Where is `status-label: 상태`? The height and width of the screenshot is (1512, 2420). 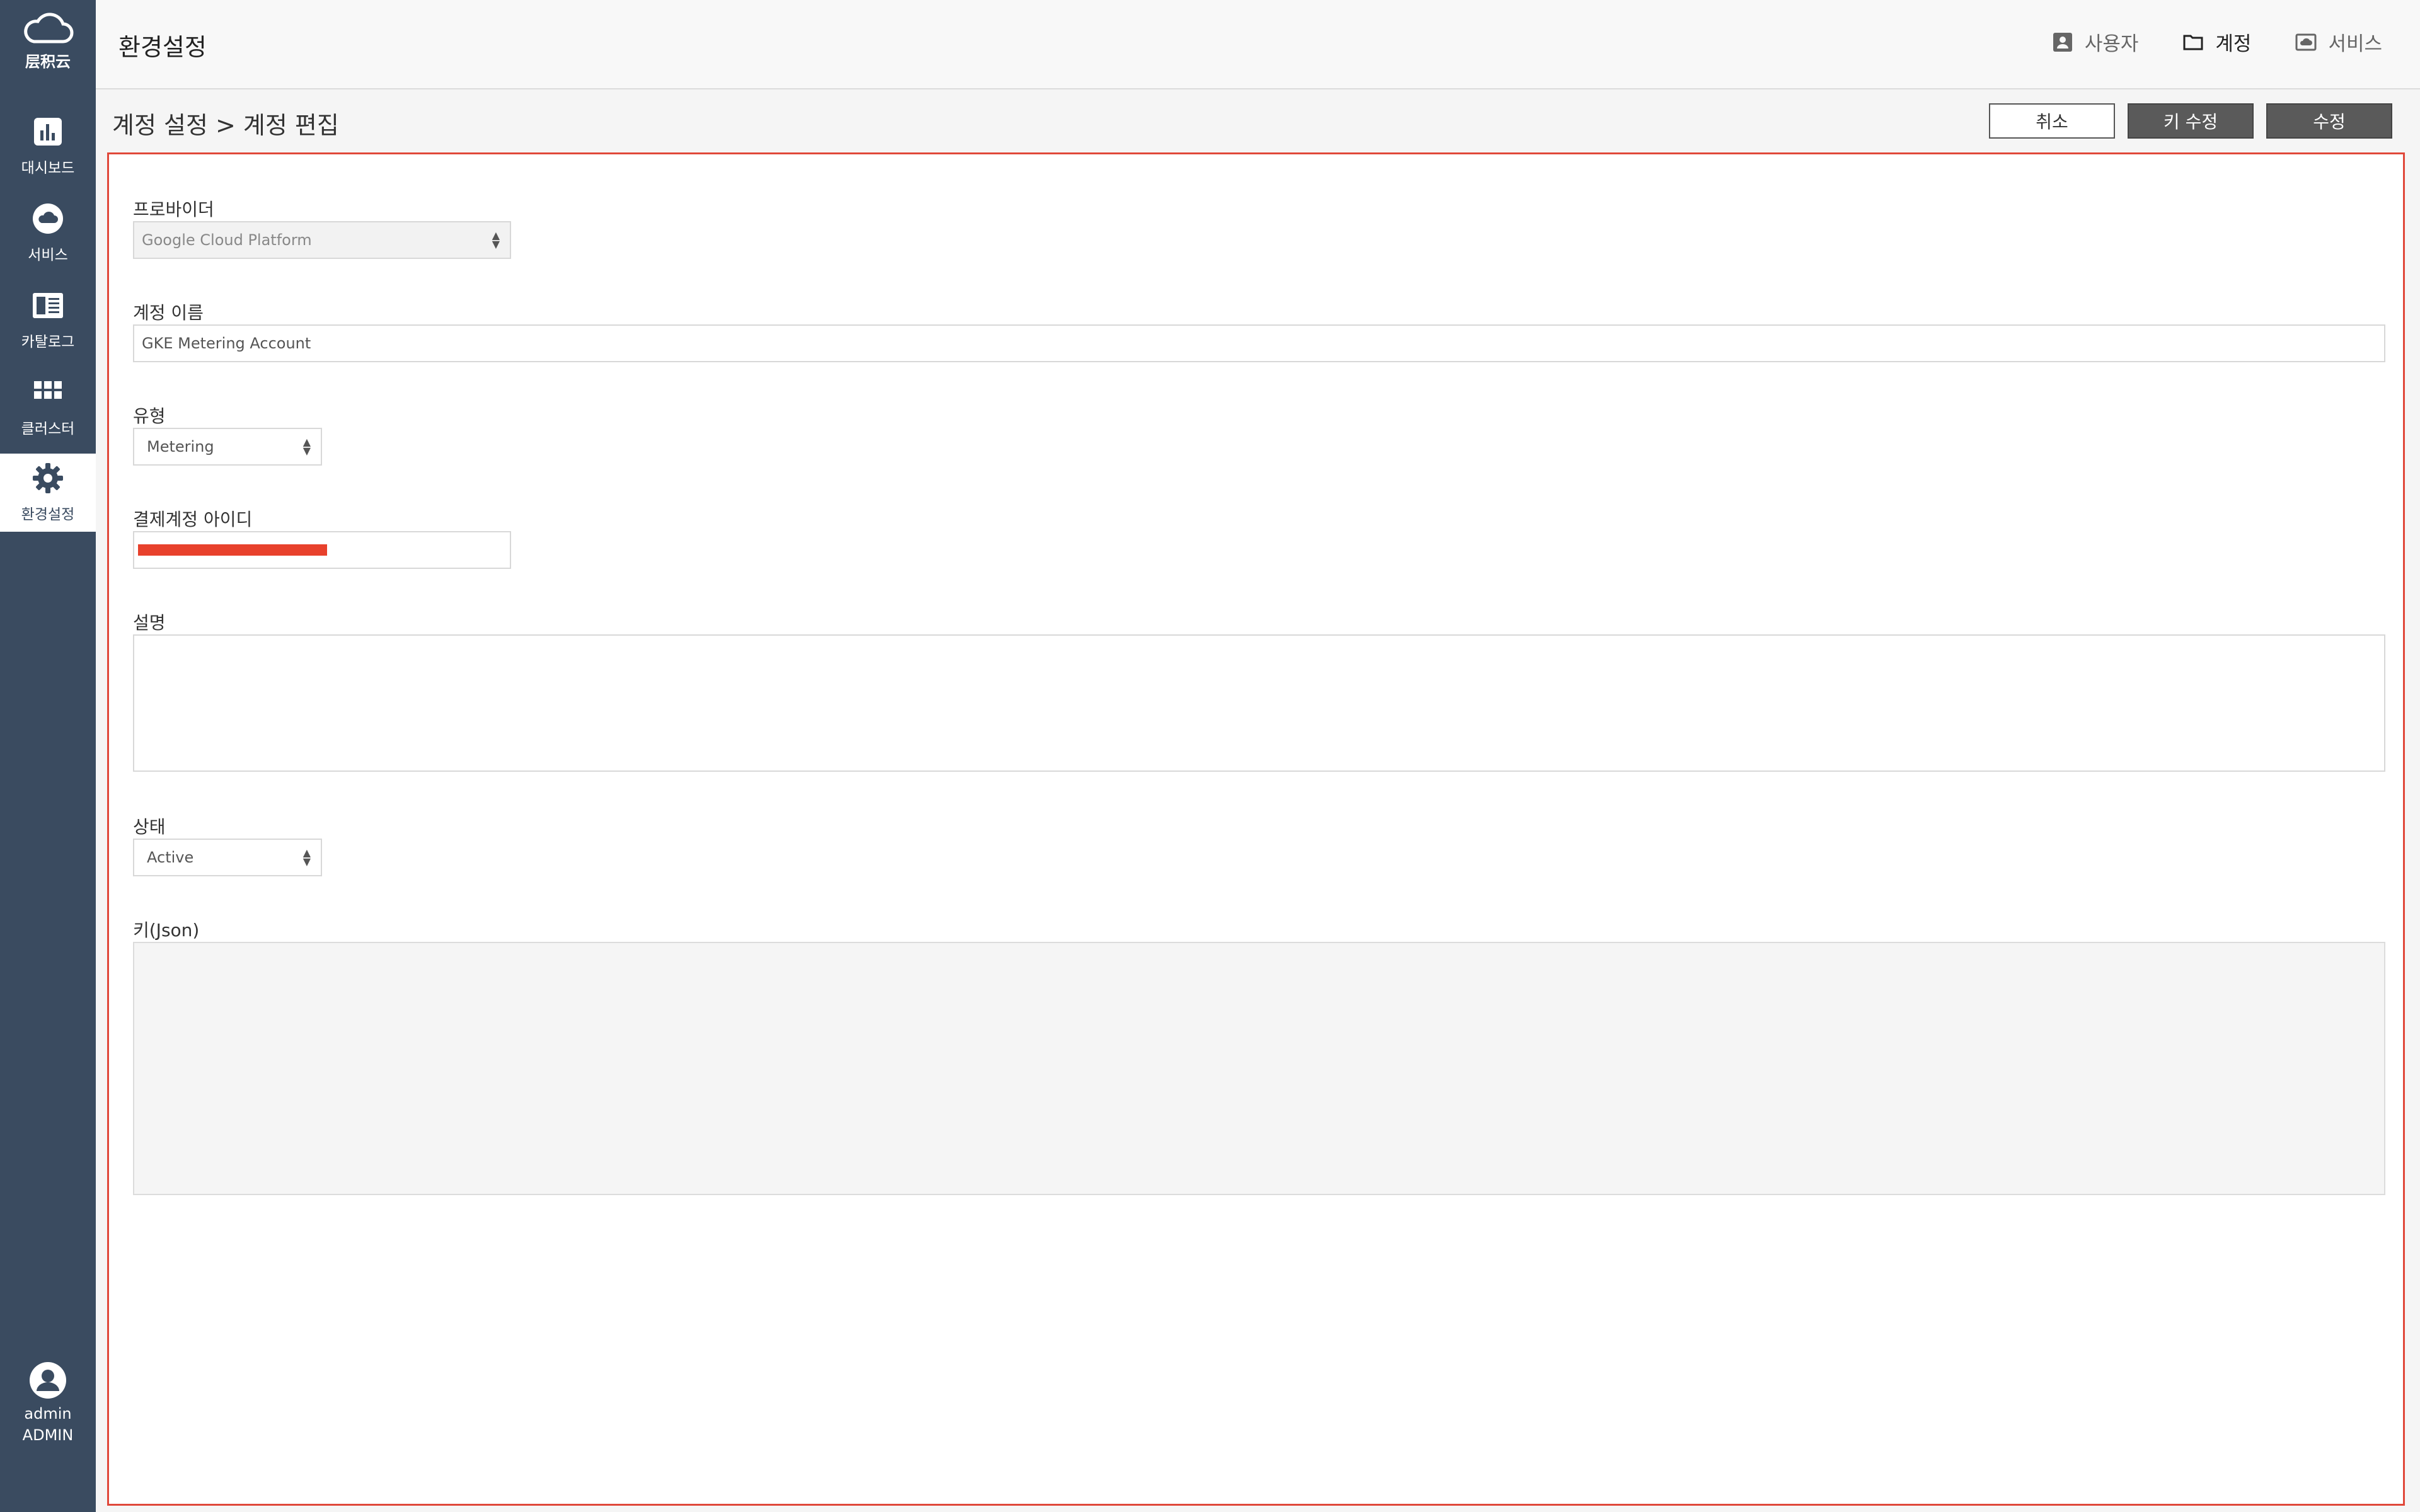
status-label: 상태 is located at coordinates (149, 826).